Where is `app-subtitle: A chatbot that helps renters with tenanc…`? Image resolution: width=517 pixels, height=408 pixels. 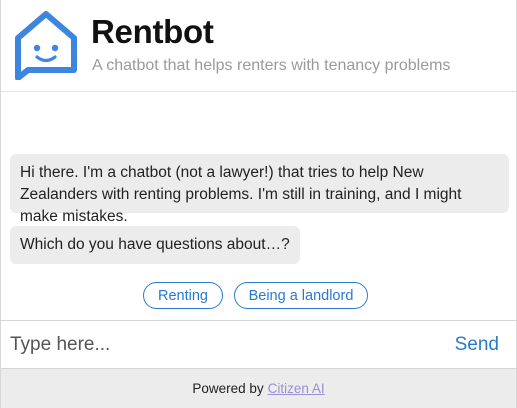
app-subtitle: A chatbot that helps renters with tenanc… is located at coordinates (271, 65).